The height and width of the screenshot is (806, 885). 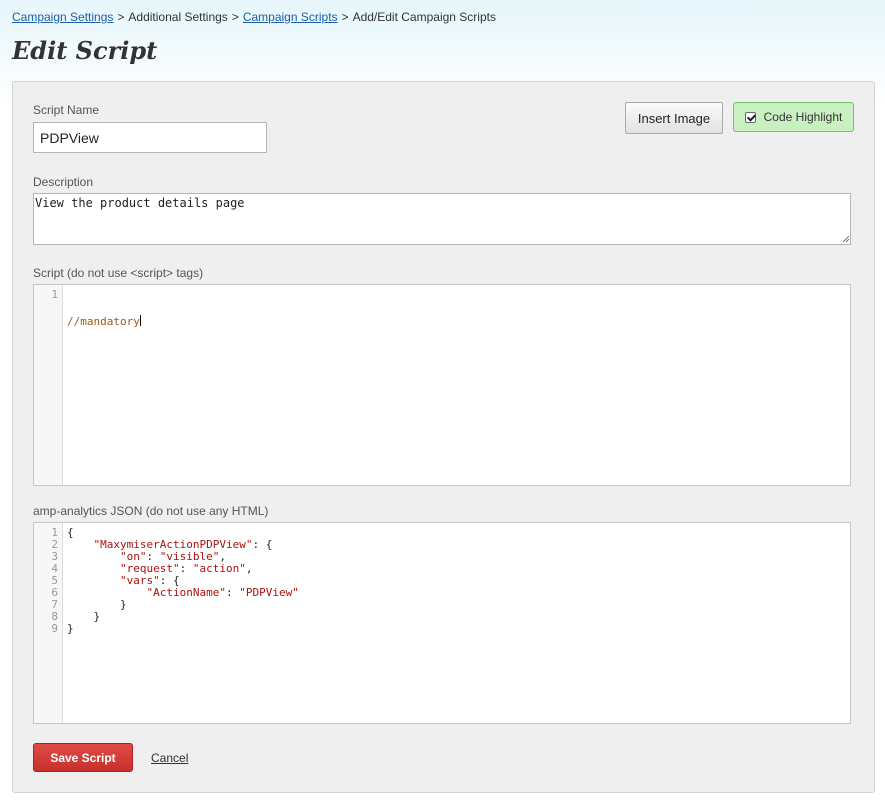 I want to click on script-code-content: //mandatory, so click(x=458, y=321).